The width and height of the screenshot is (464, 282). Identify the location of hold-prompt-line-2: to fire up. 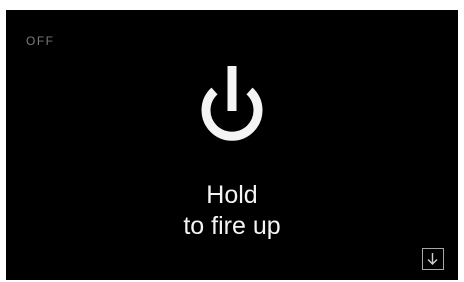
(232, 226).